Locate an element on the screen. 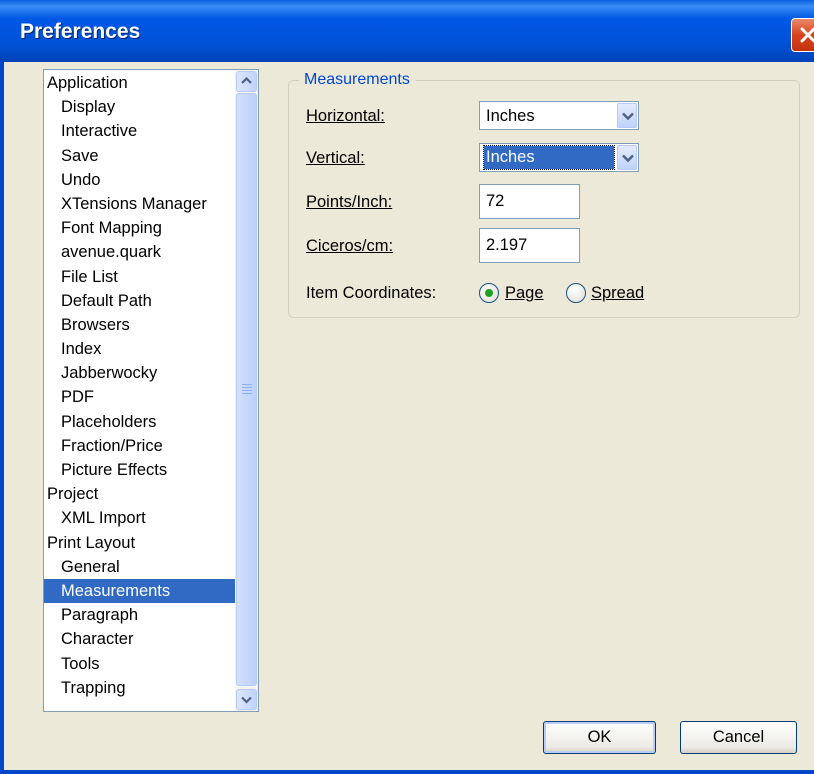 This screenshot has height=774, width=814. cancel-button: Cancel is located at coordinates (738, 737).